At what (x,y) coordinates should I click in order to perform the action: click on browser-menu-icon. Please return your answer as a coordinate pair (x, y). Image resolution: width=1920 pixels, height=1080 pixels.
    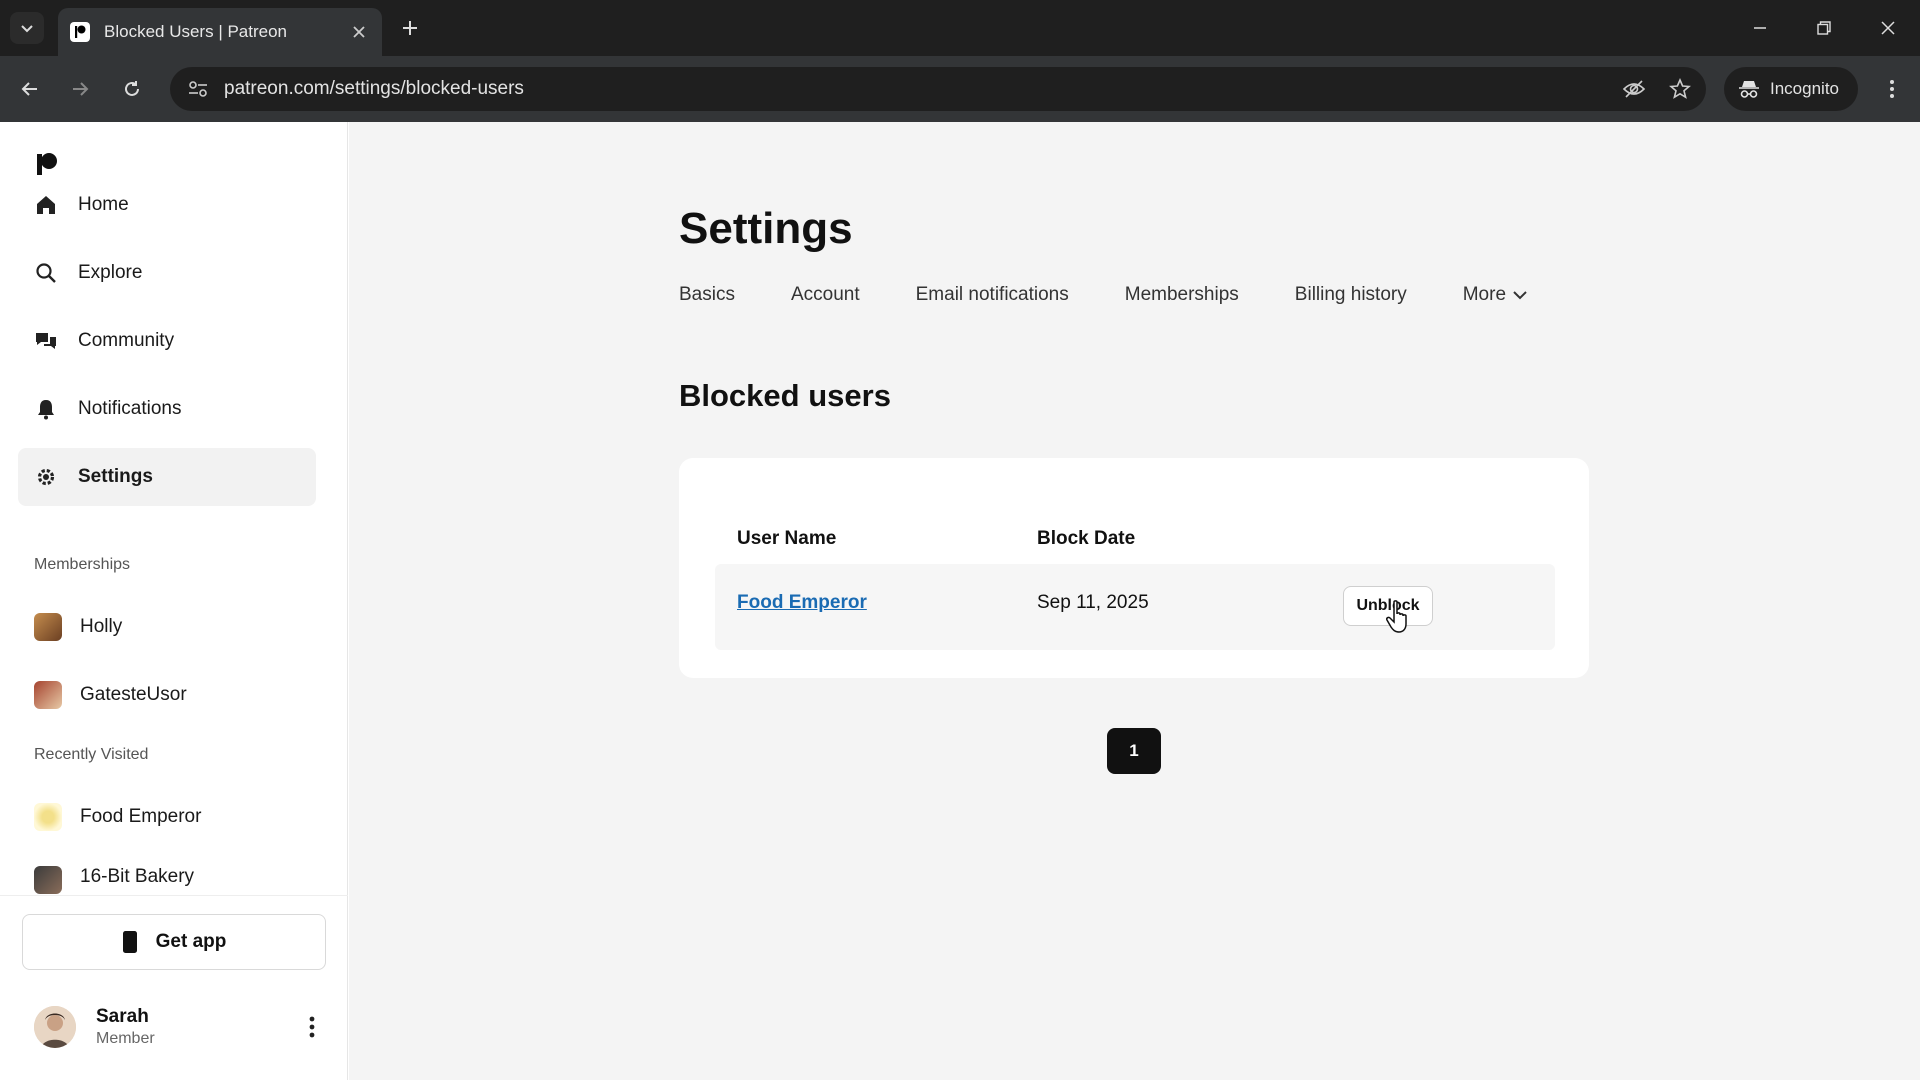
    Looking at the image, I should click on (1892, 89).